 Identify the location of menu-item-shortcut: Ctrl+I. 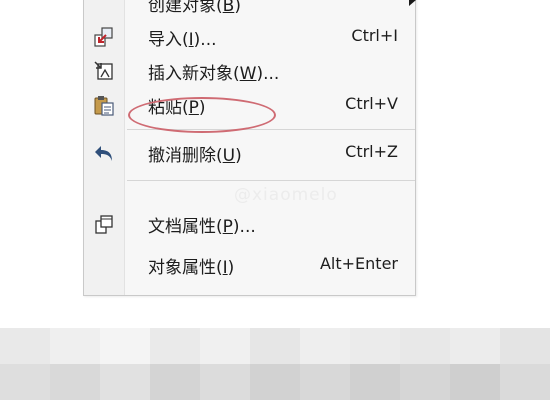
(374, 35).